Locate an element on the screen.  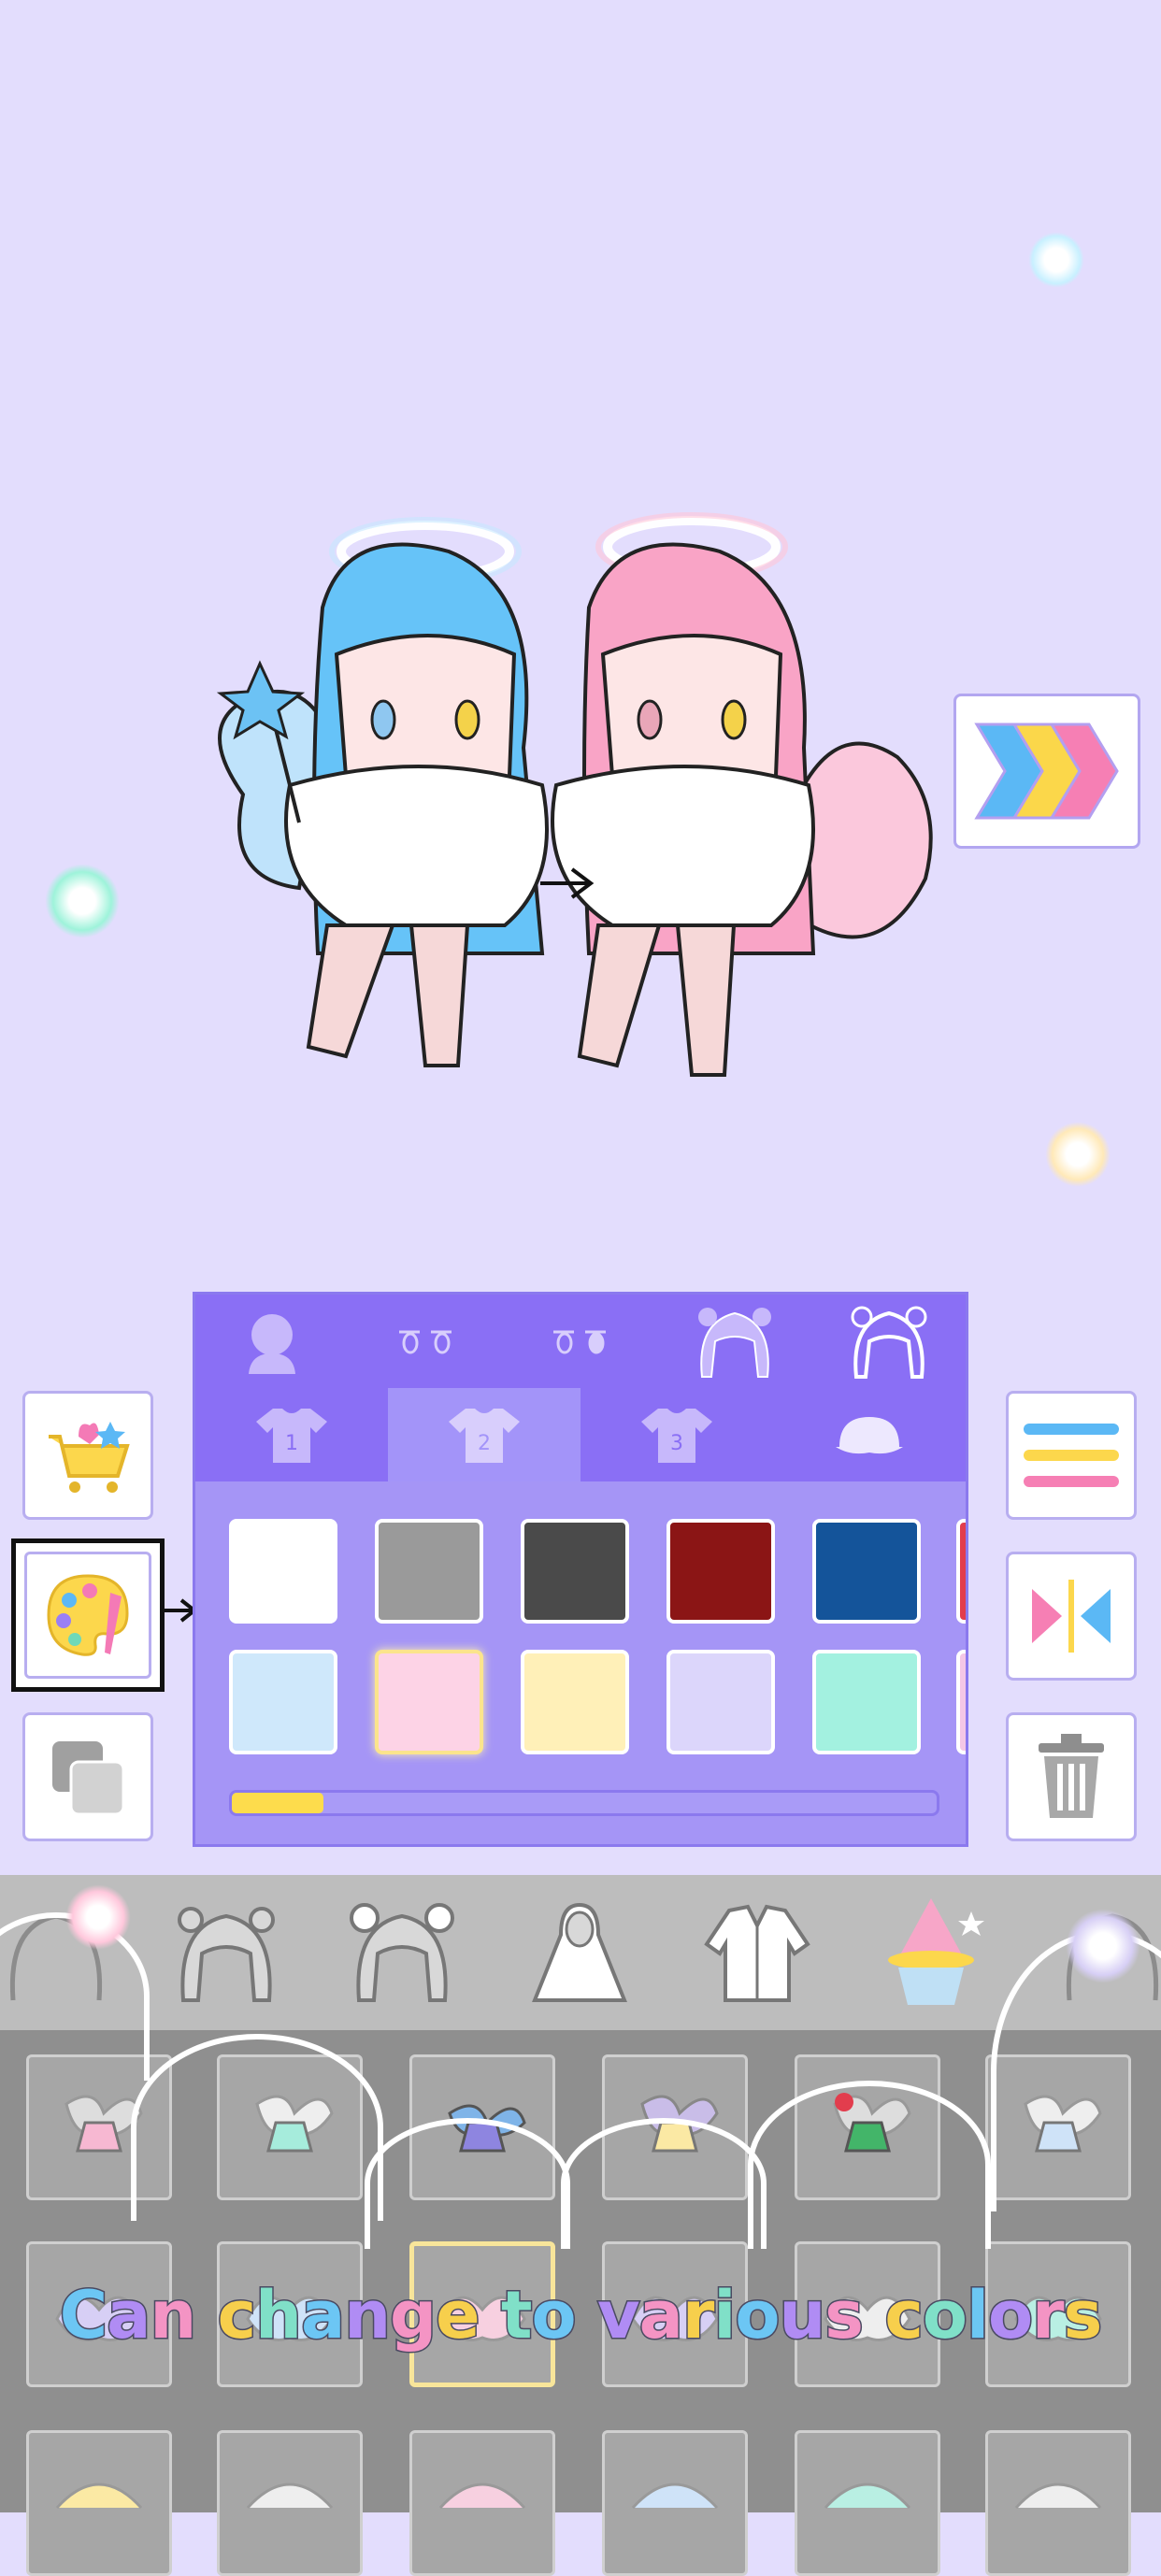
hair-back-icon is located at coordinates (889, 1342).